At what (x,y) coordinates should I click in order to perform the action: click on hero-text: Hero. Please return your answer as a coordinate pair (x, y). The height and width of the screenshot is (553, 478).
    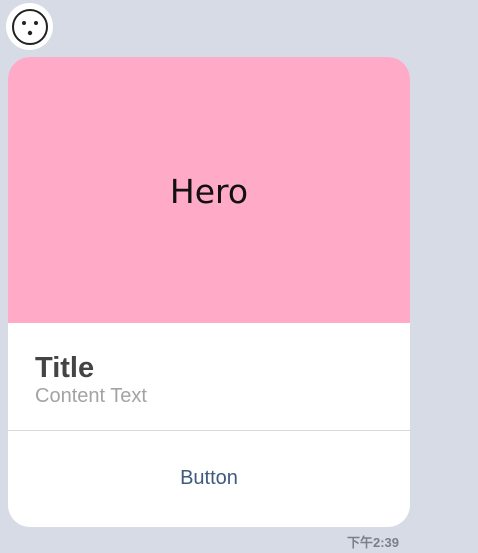
    Looking at the image, I should click on (209, 191).